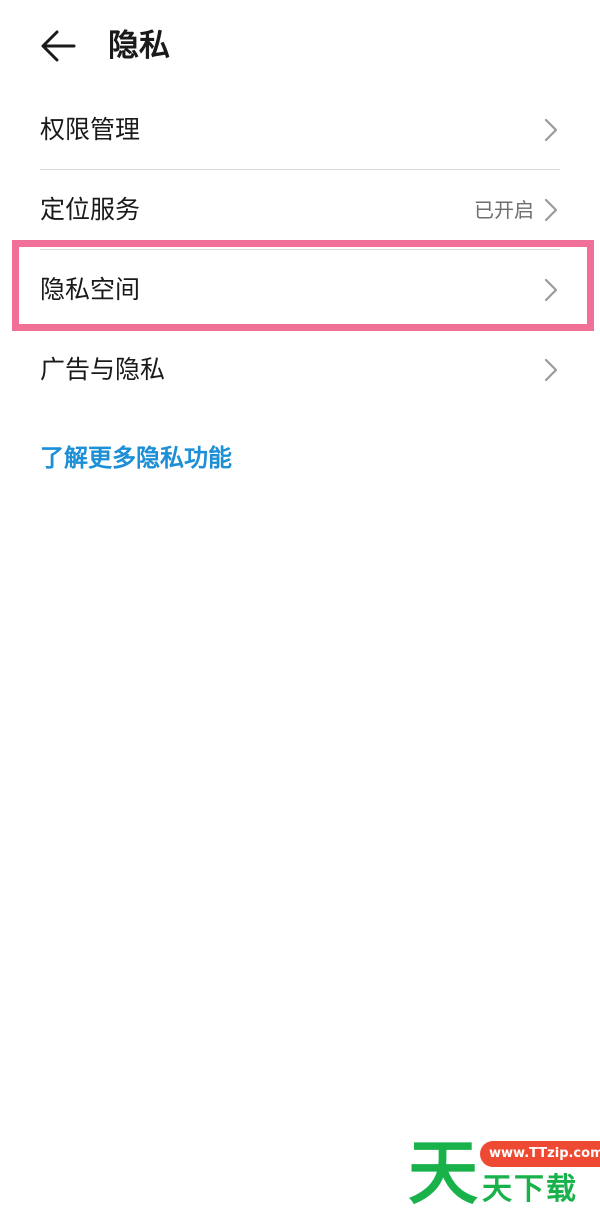 The height and width of the screenshot is (1226, 600). What do you see at coordinates (300, 290) in the screenshot?
I see `list-item-private-space: 隐私空间` at bounding box center [300, 290].